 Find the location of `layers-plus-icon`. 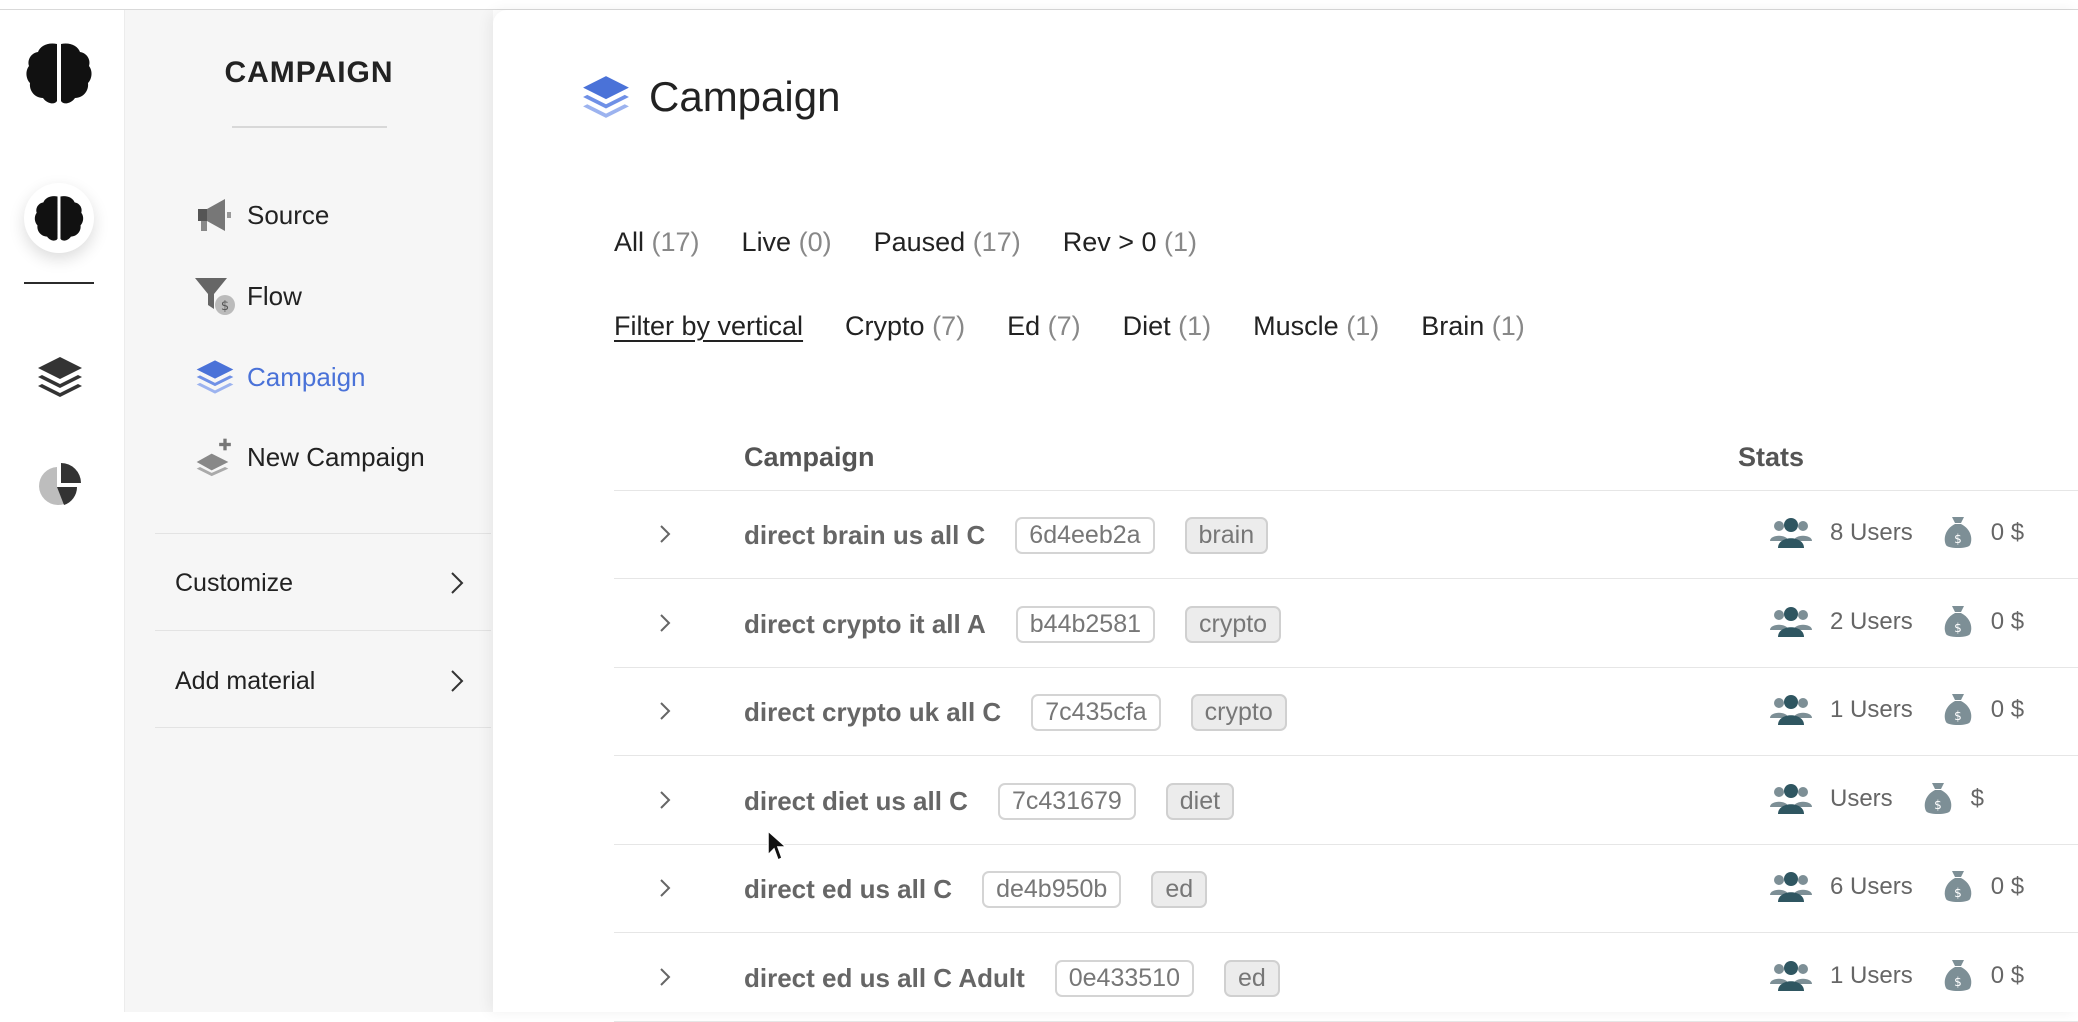

layers-plus-icon is located at coordinates (215, 457).